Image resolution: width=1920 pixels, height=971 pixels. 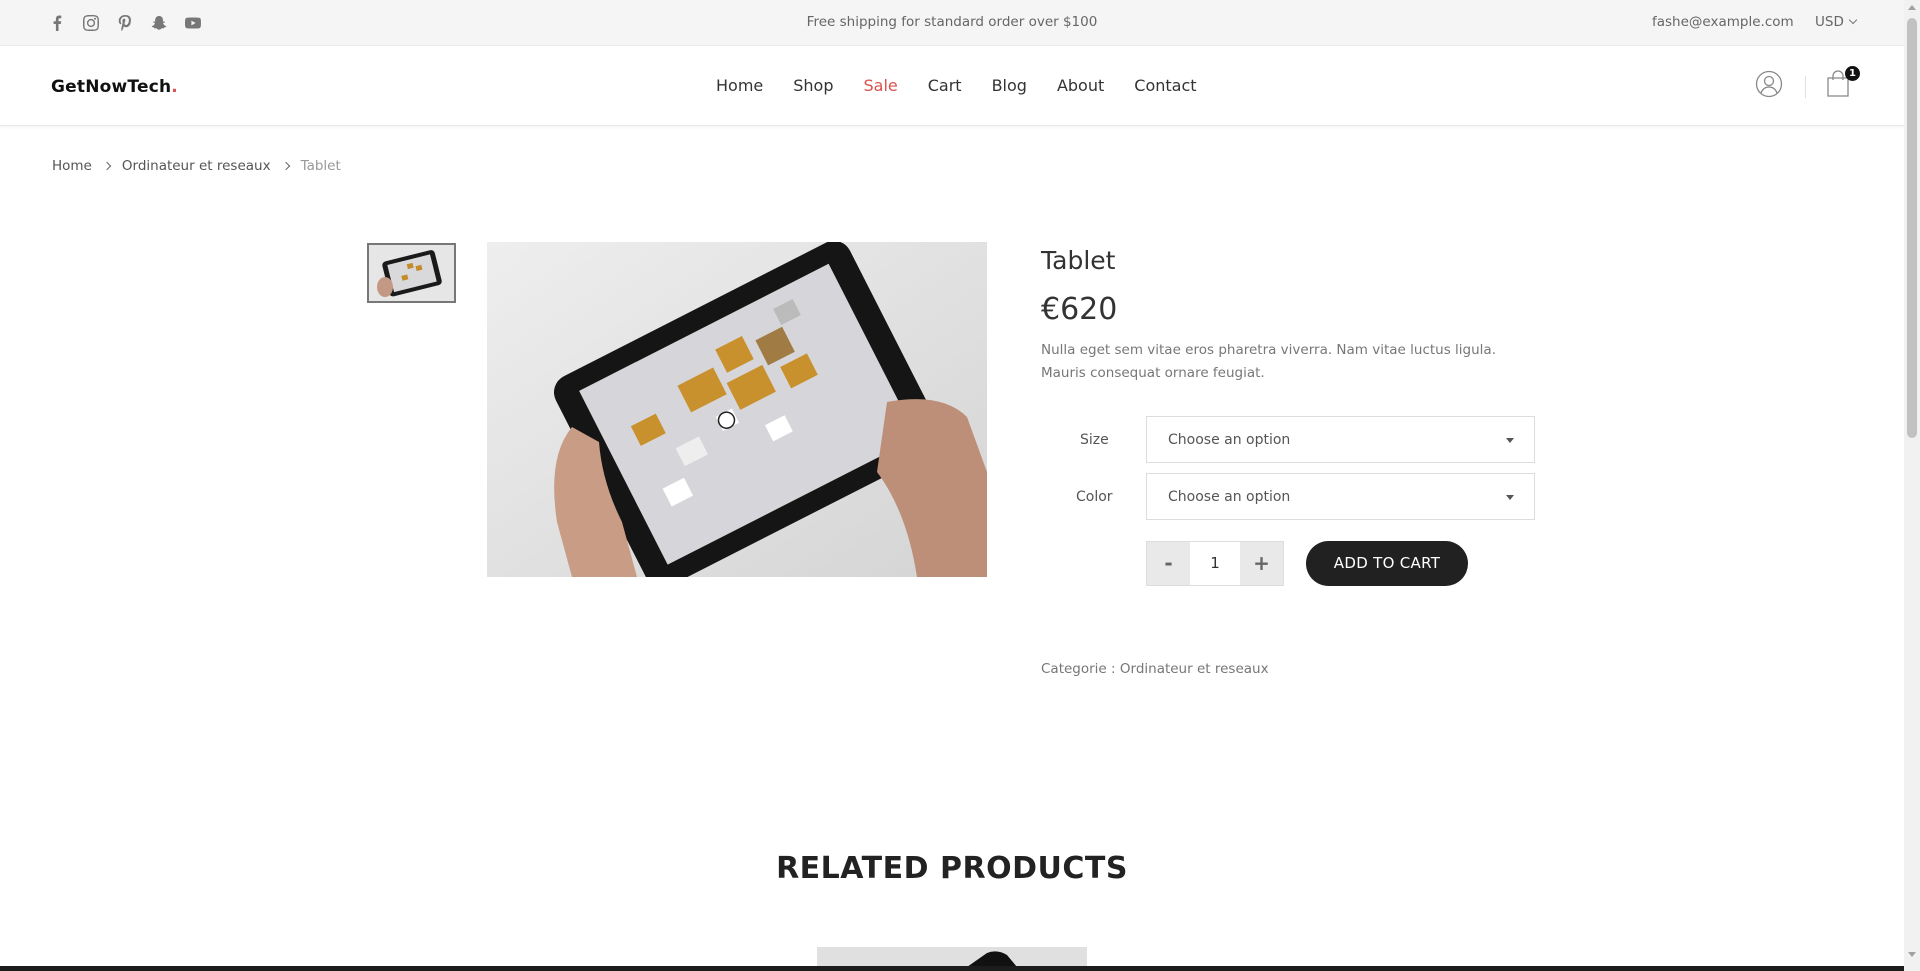 I want to click on product-main-image, so click(x=737, y=409).